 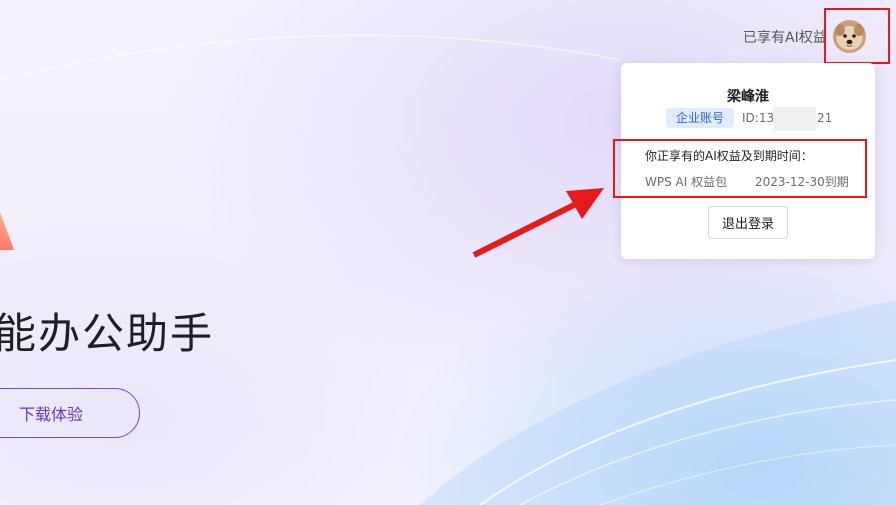 I want to click on logo-fragment, so click(x=7, y=231).